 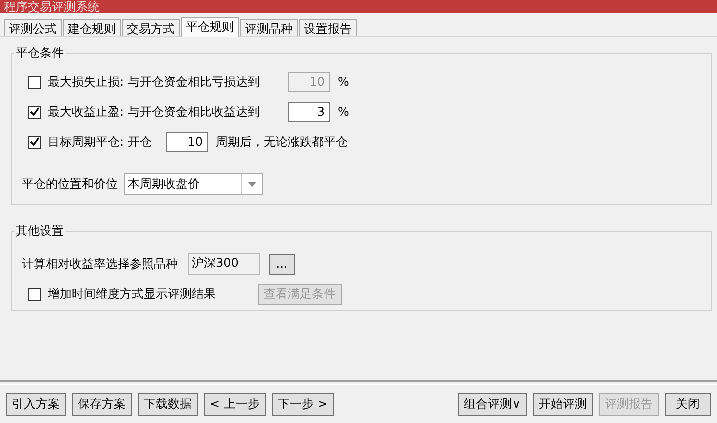 I want to click on footer-button: 保存方案, so click(x=102, y=404).